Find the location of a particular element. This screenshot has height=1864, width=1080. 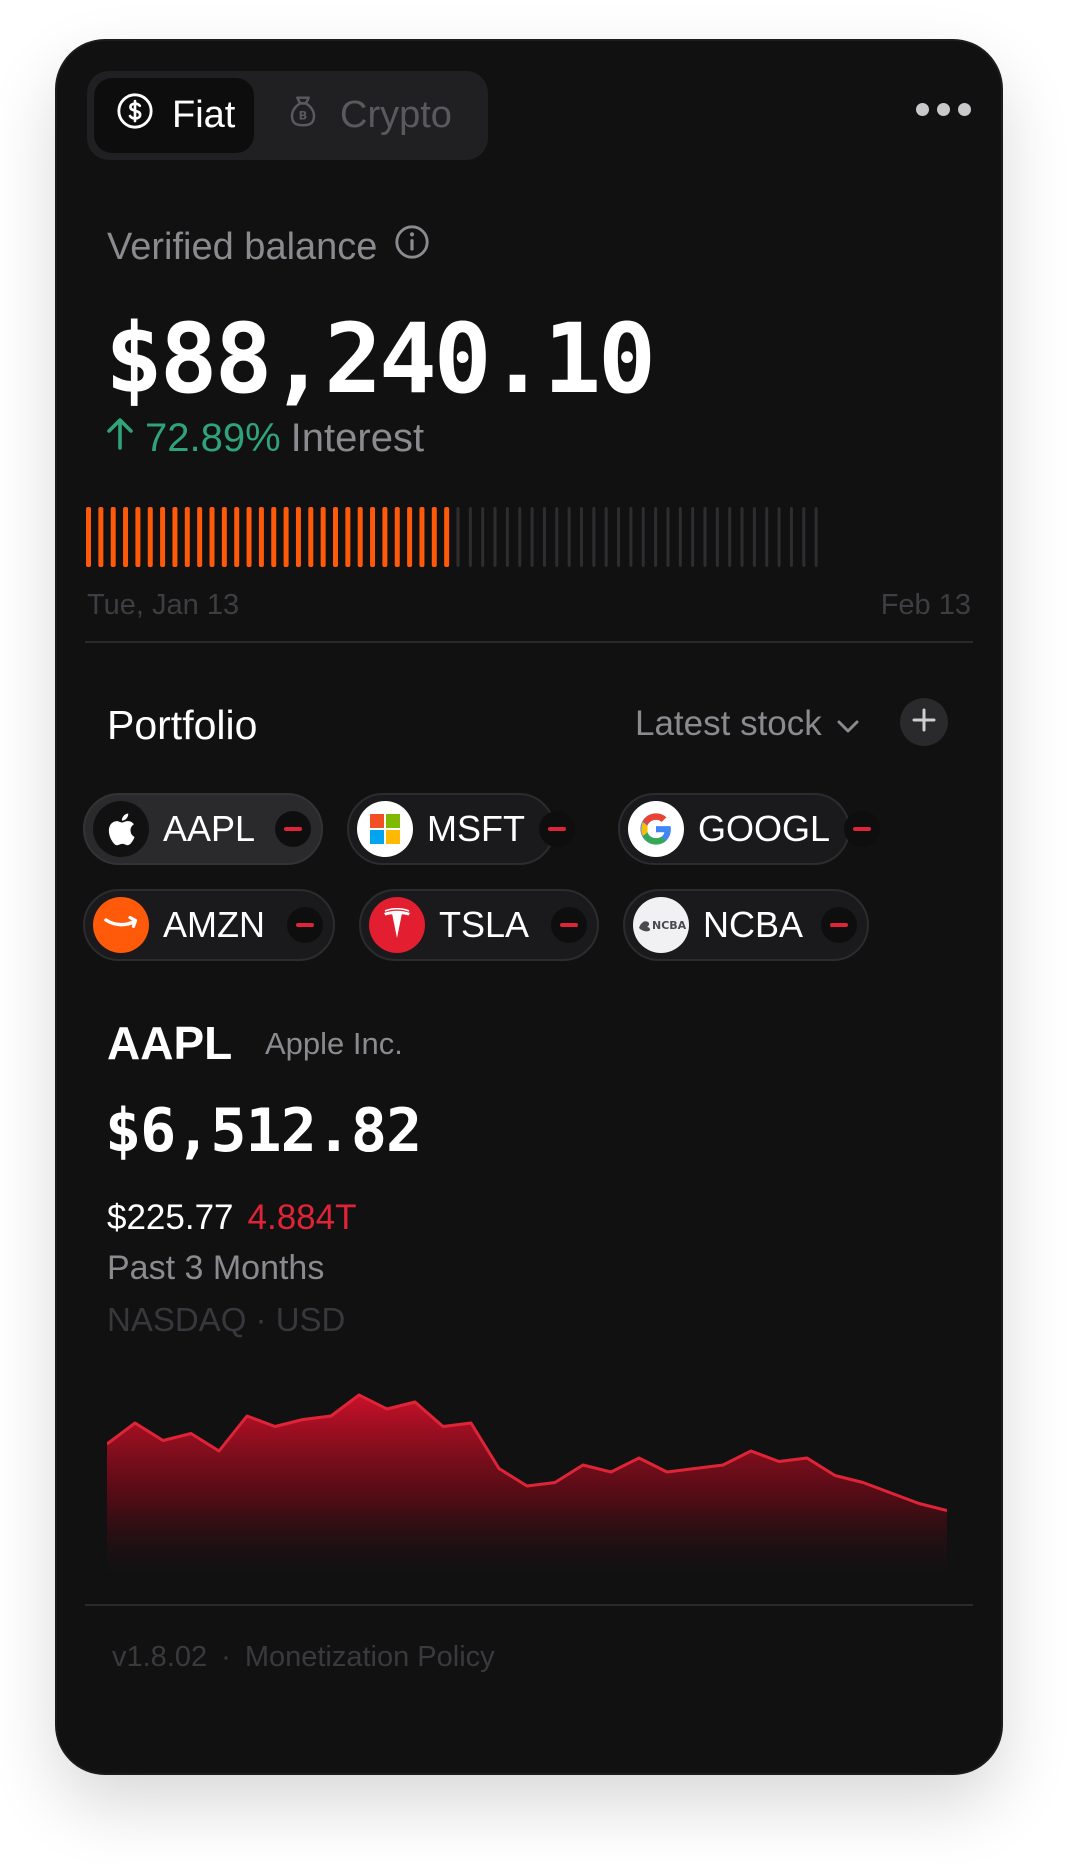

stock-chip-aapl: AAPL is located at coordinates (203, 829).